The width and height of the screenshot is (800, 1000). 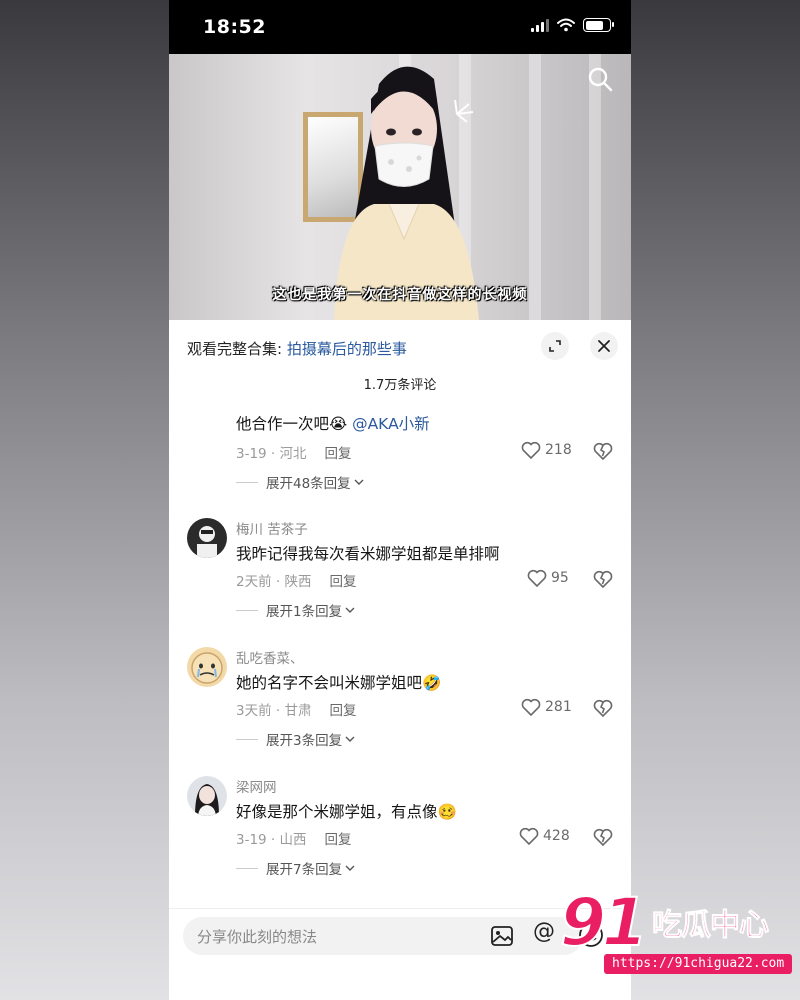 What do you see at coordinates (295, 868) in the screenshot?
I see `expand-replies: 展开7条回复` at bounding box center [295, 868].